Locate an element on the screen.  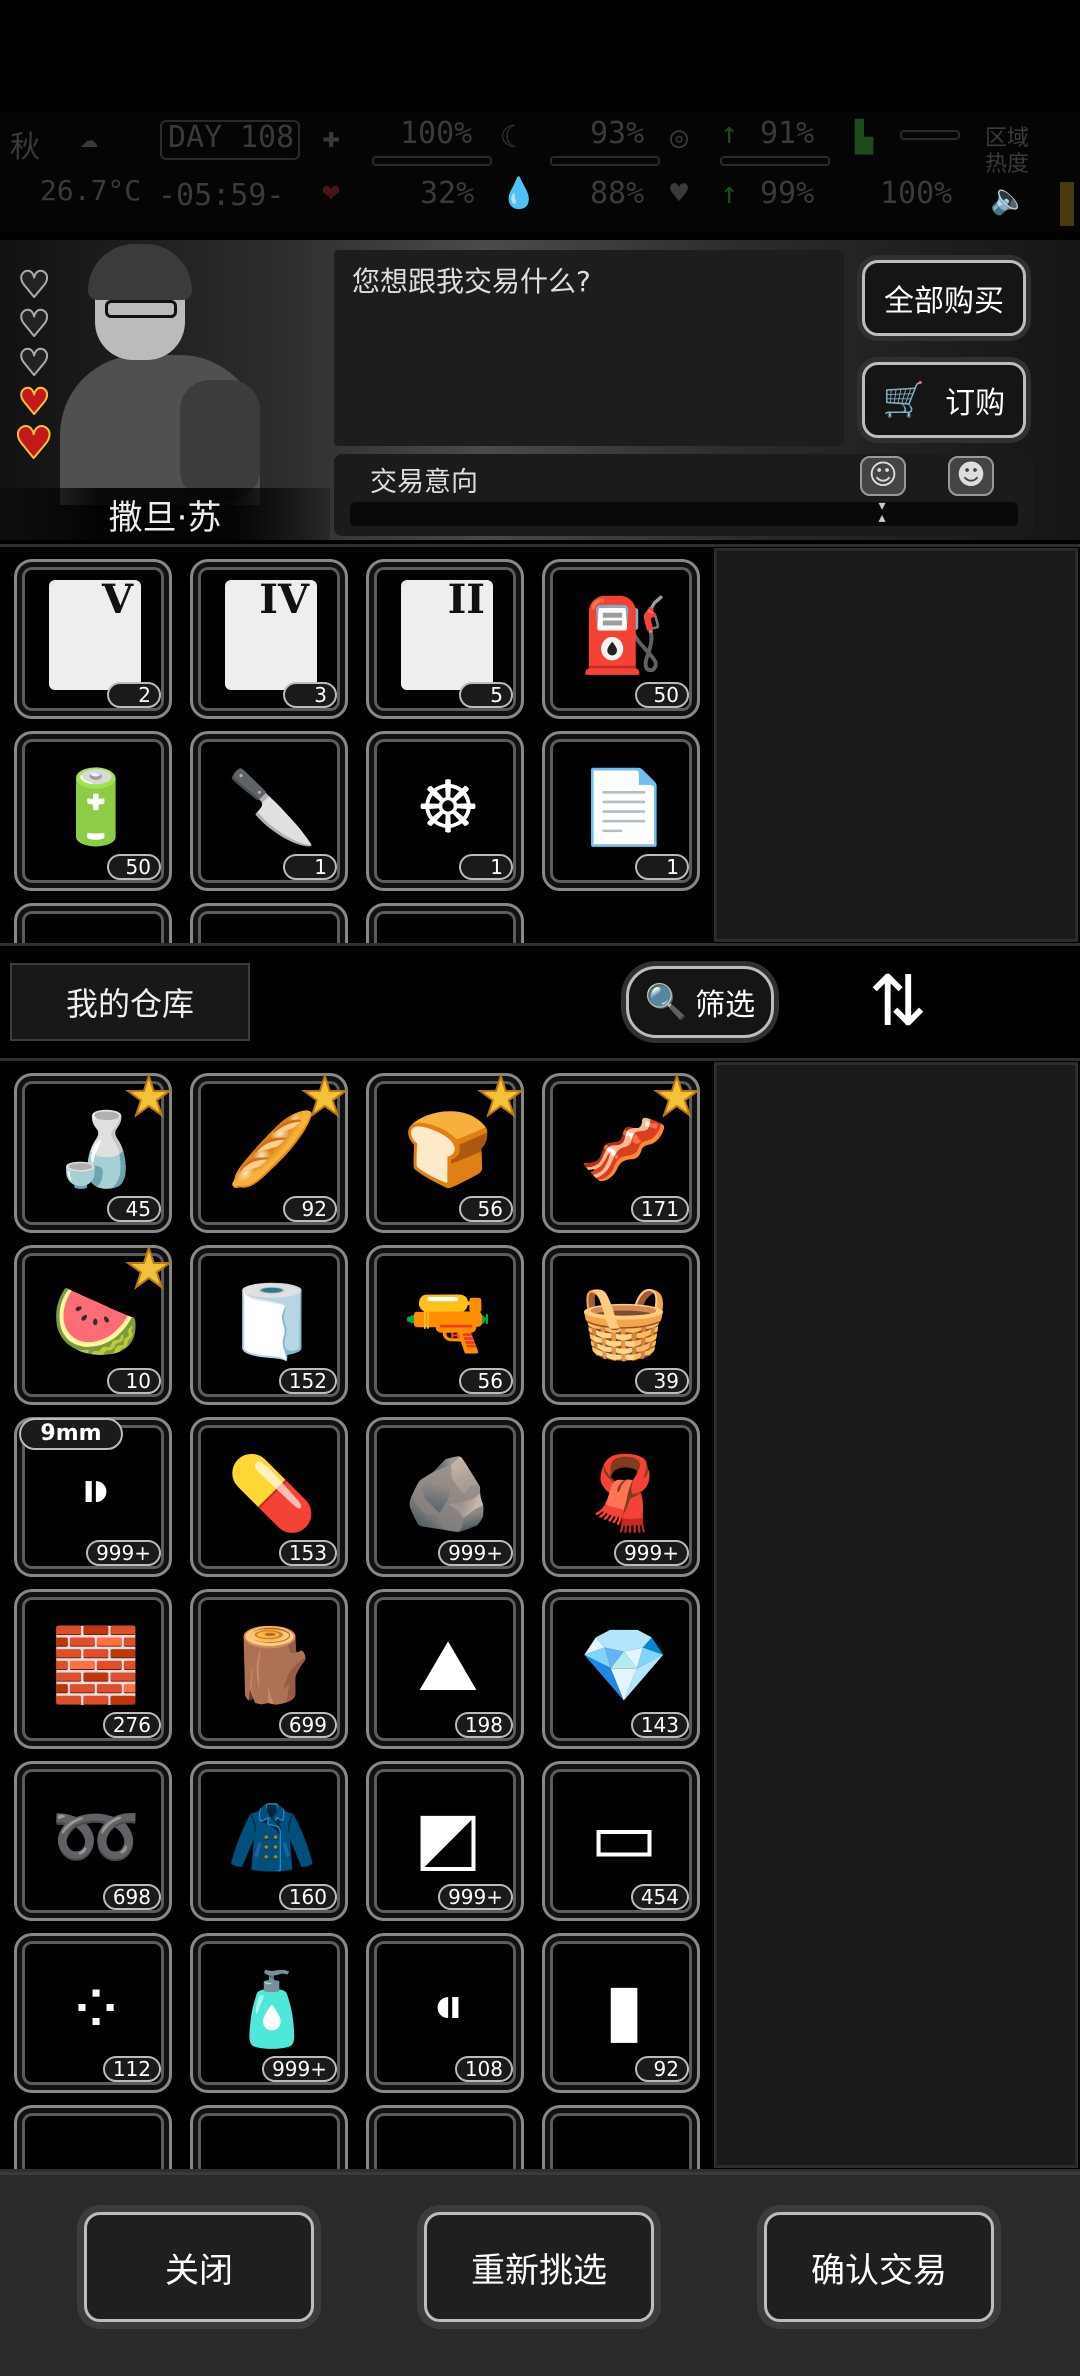
order-label: 订购 is located at coordinates (975, 403).